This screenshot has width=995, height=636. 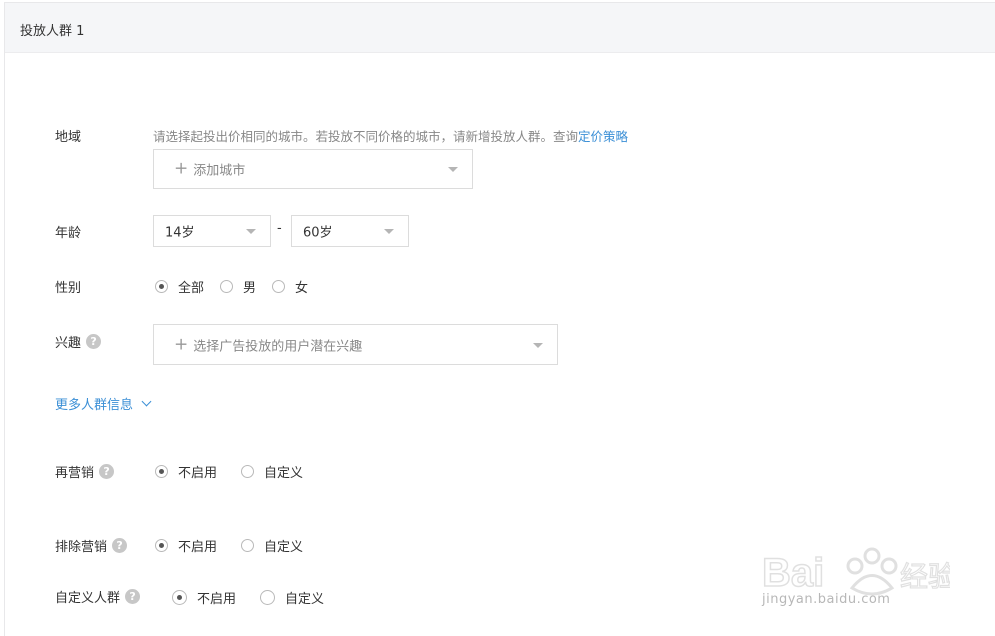 I want to click on gender-radio-male: 男, so click(x=238, y=286).